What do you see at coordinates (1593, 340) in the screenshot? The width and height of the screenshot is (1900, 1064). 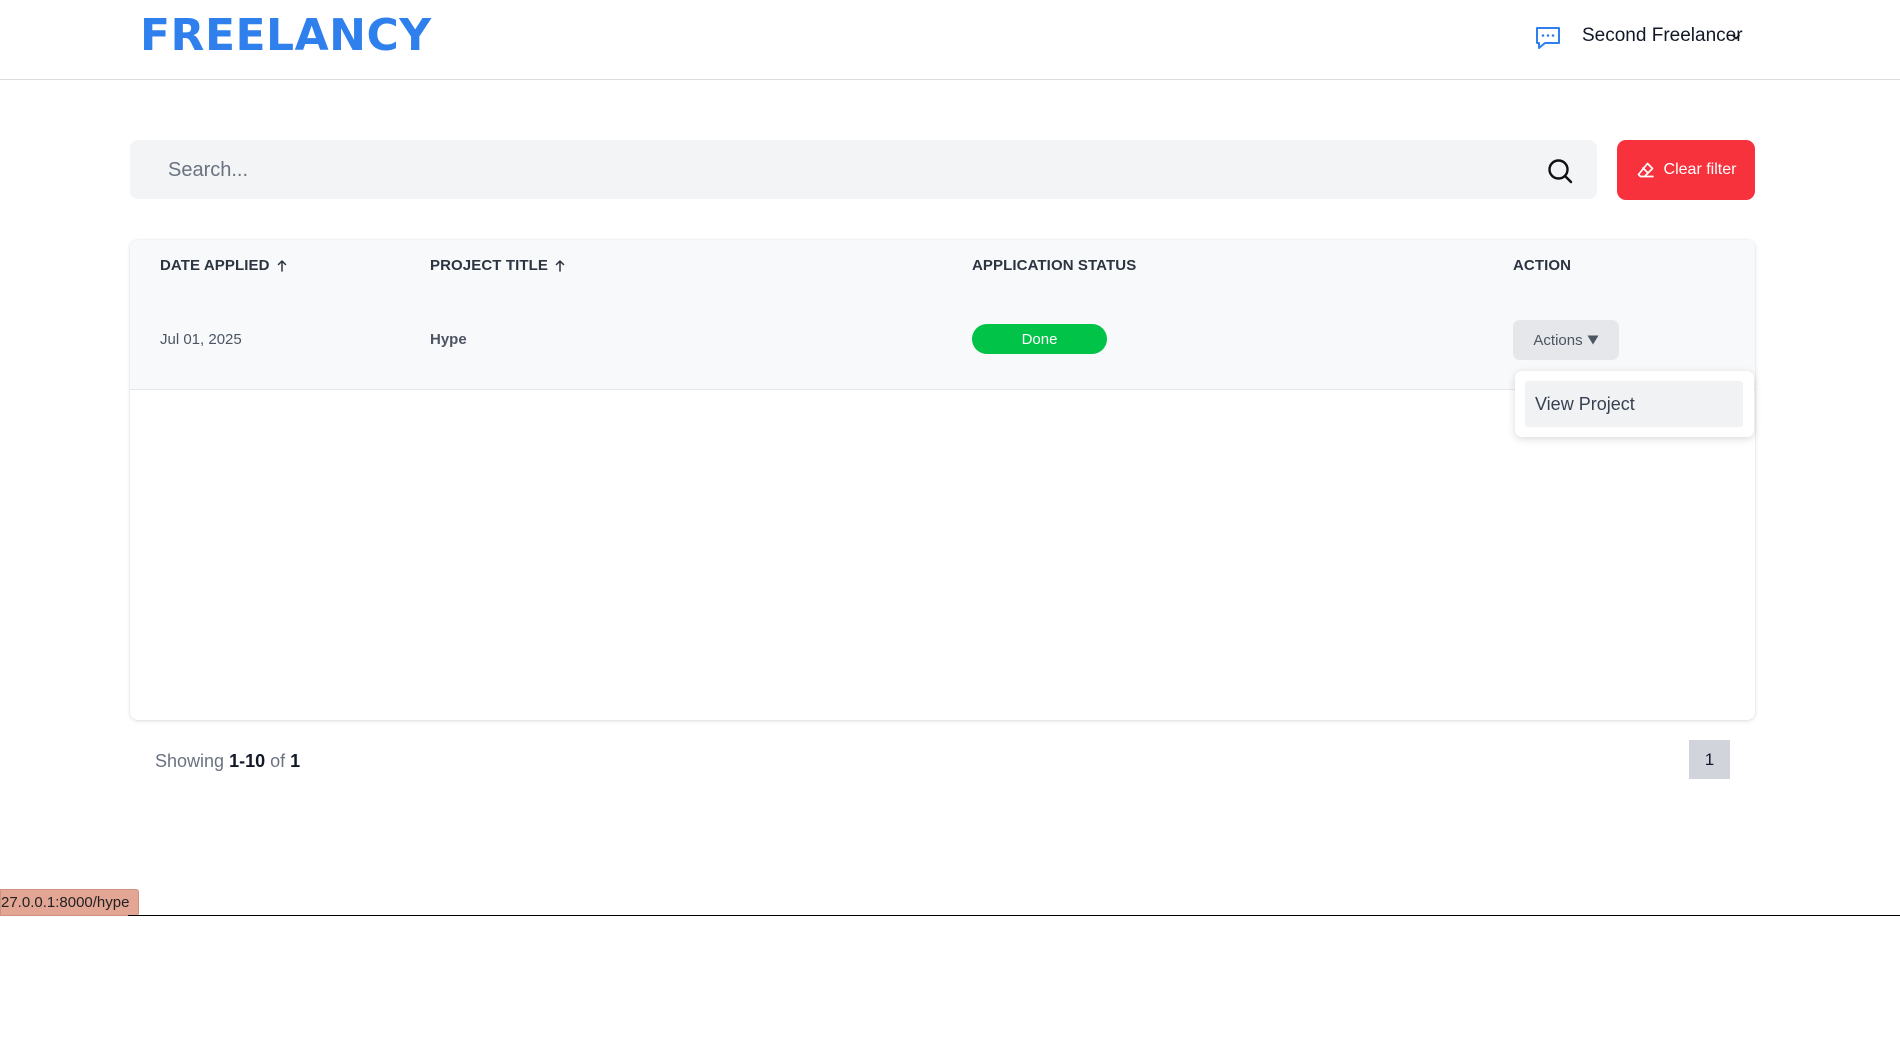 I see `caret-down-icon` at bounding box center [1593, 340].